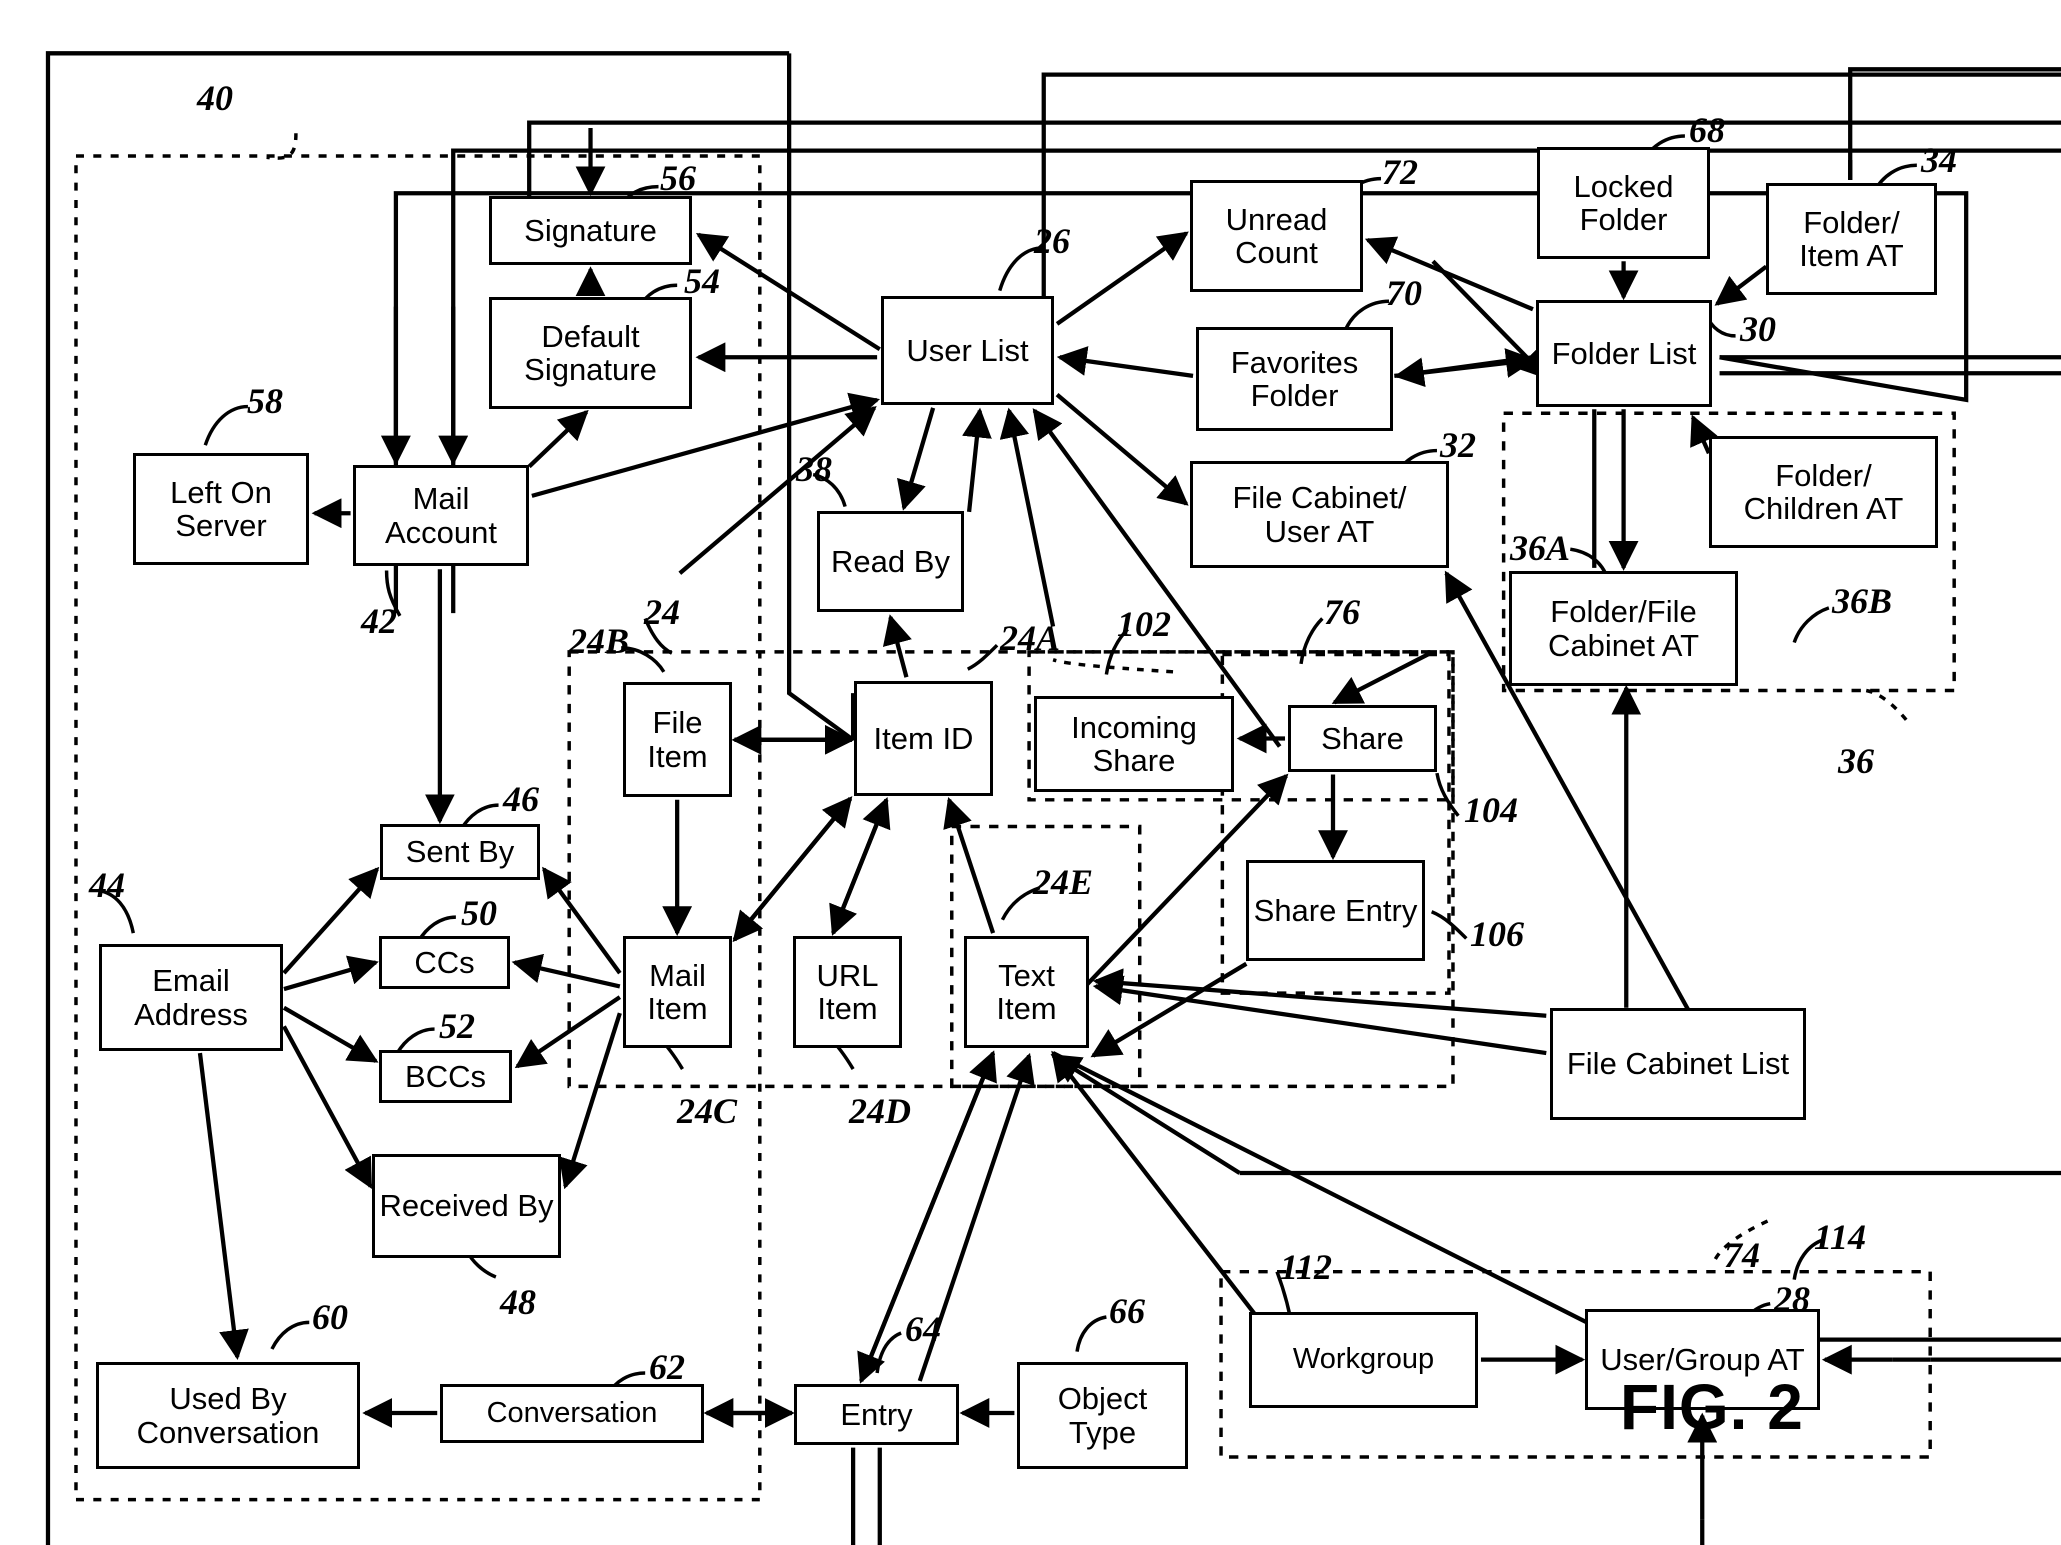 Image resolution: width=2061 pixels, height=1545 pixels. I want to click on node-label: Share Entry, so click(1335, 910).